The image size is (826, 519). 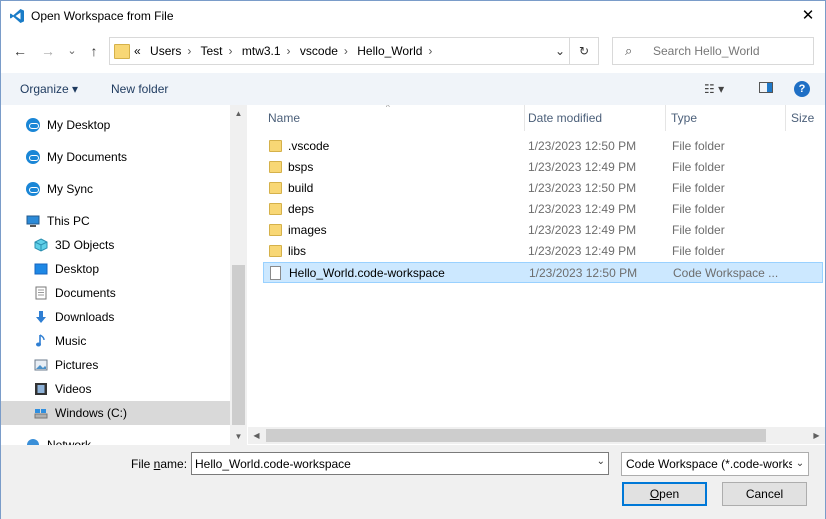 What do you see at coordinates (802, 89) in the screenshot?
I see `help-icon: ?` at bounding box center [802, 89].